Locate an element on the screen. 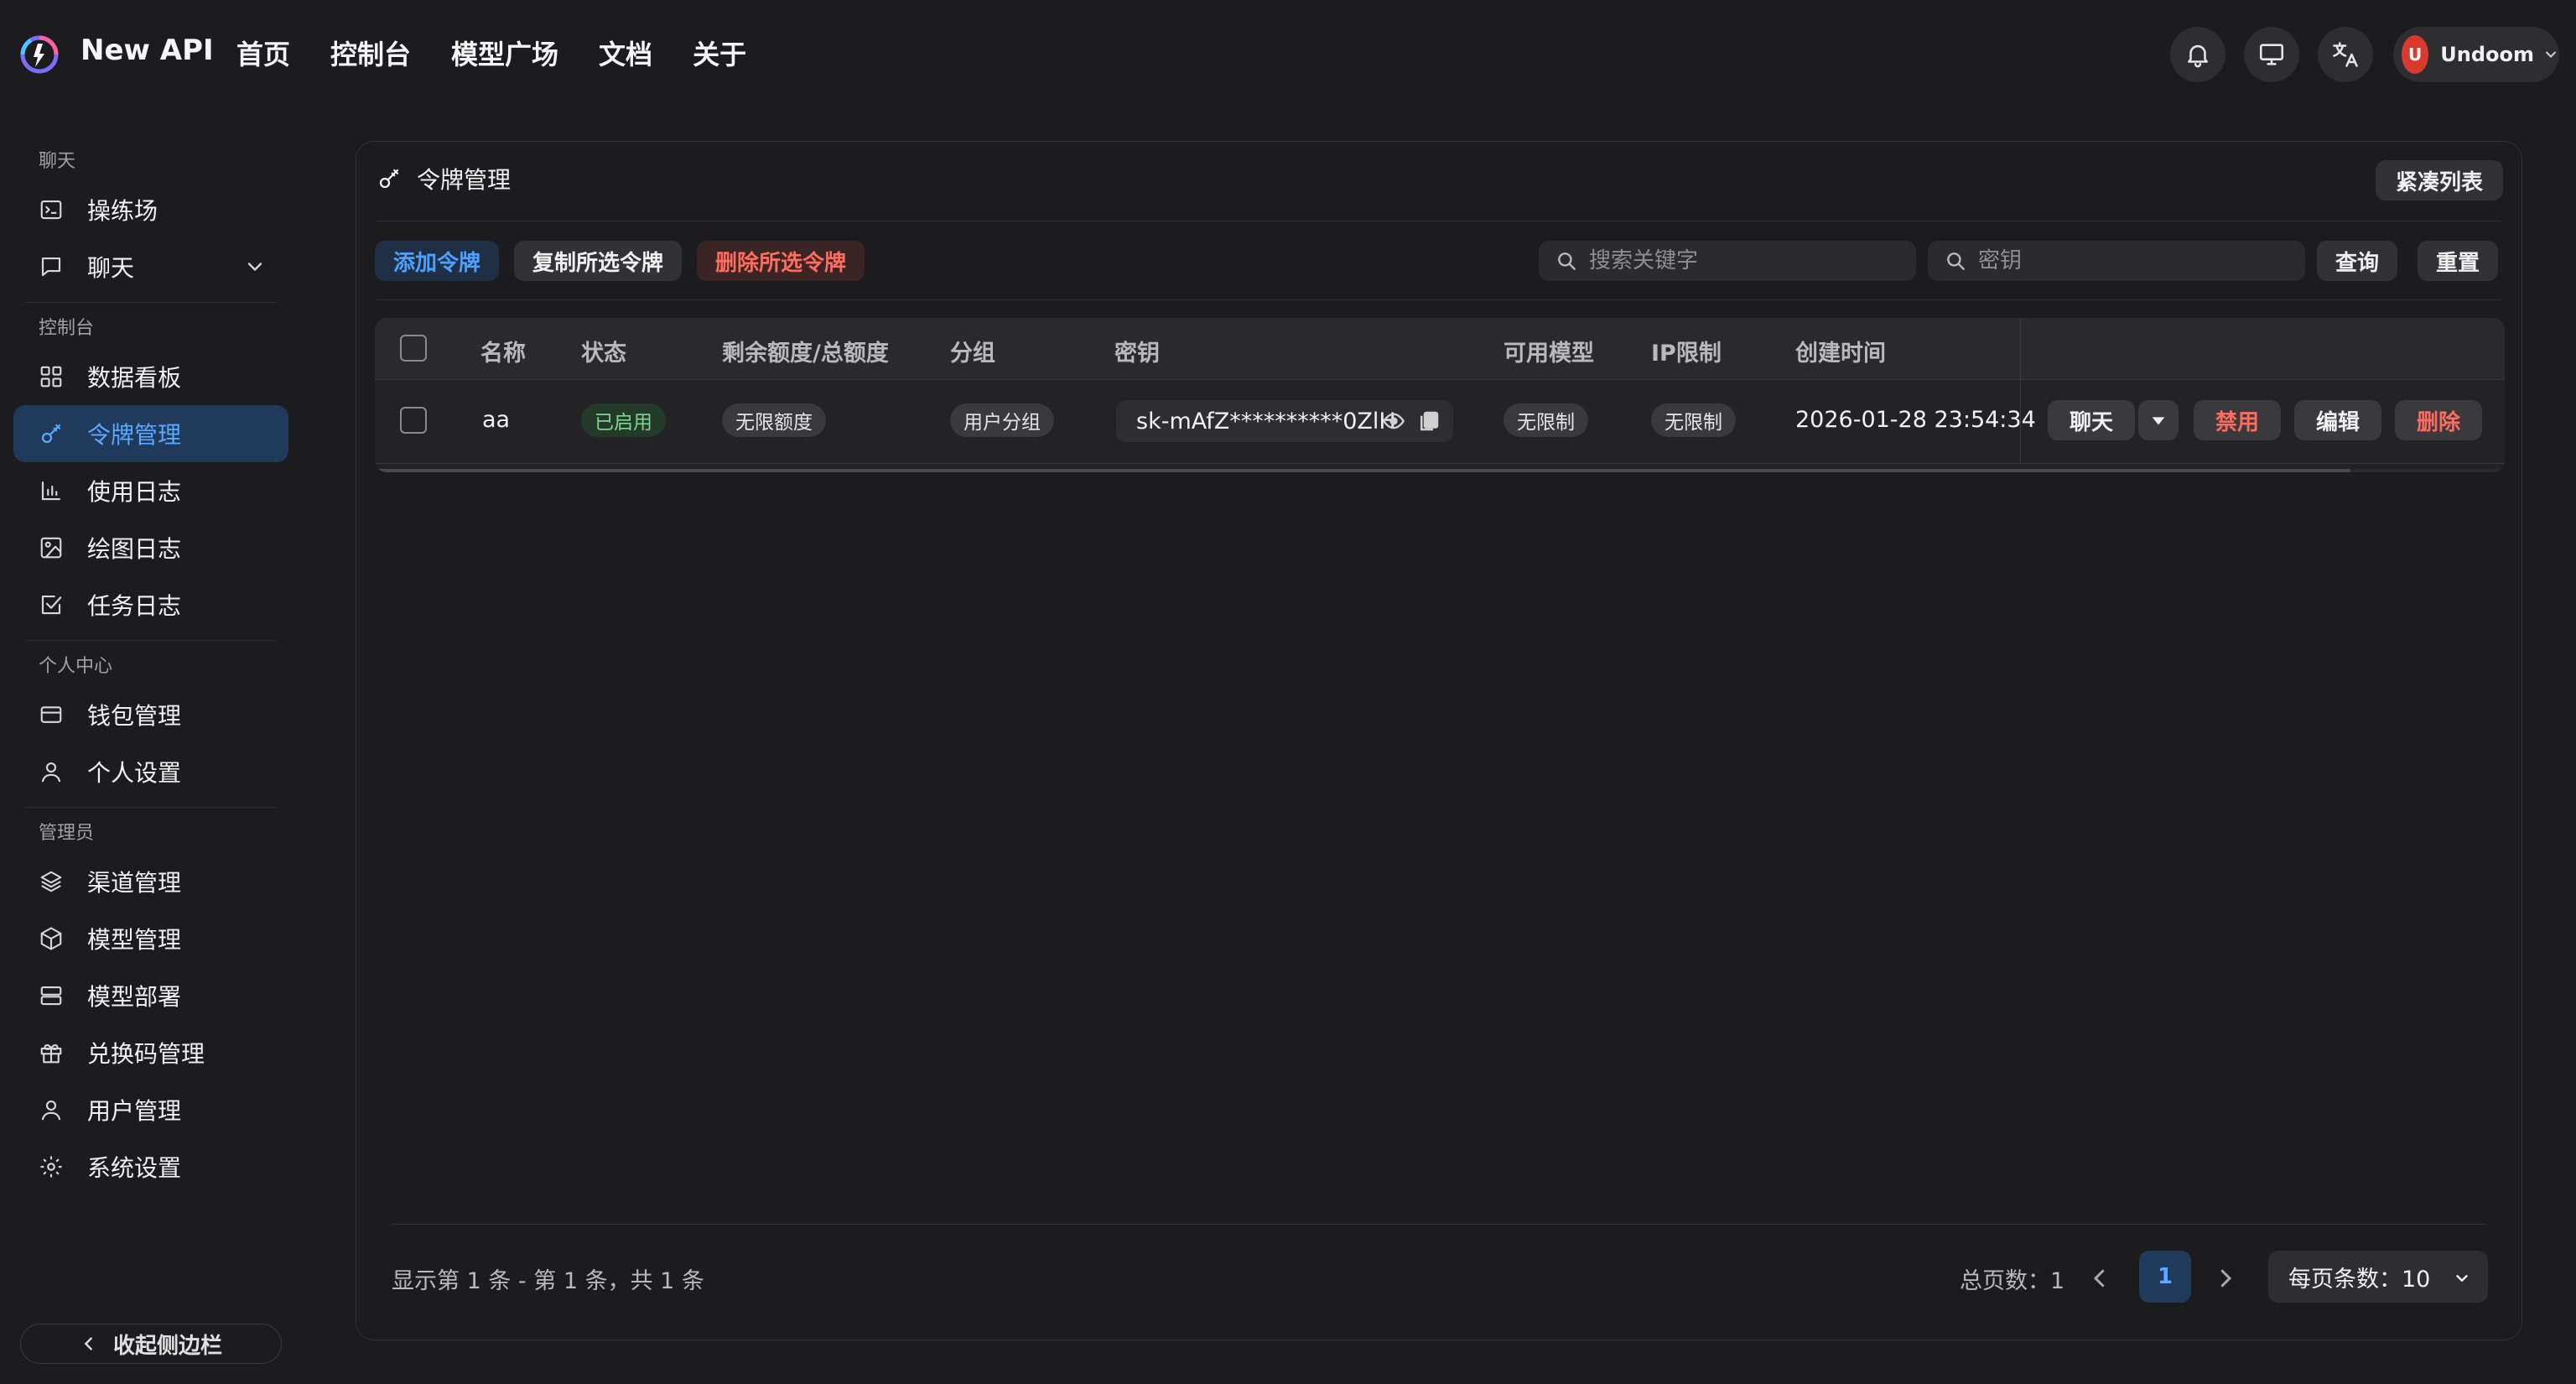 The image size is (2576, 1384). page-size-select: 每页条数：10 is located at coordinates (2378, 1277).